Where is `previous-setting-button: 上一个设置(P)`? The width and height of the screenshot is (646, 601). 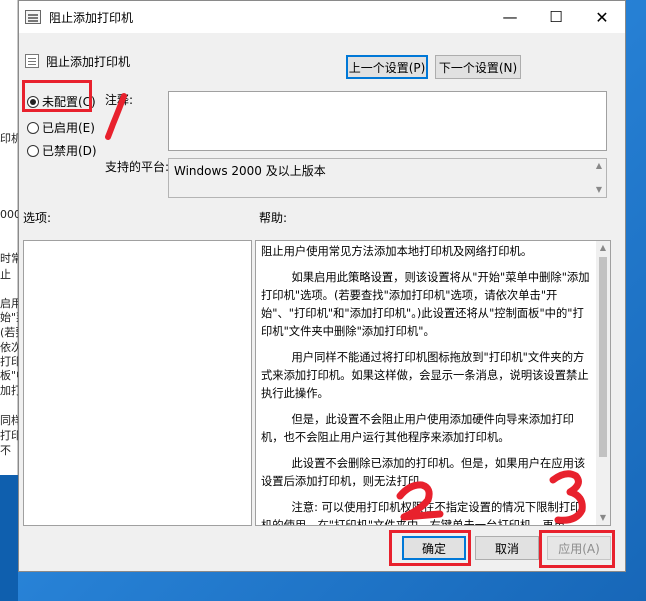 previous-setting-button: 上一个设置(P) is located at coordinates (387, 67).